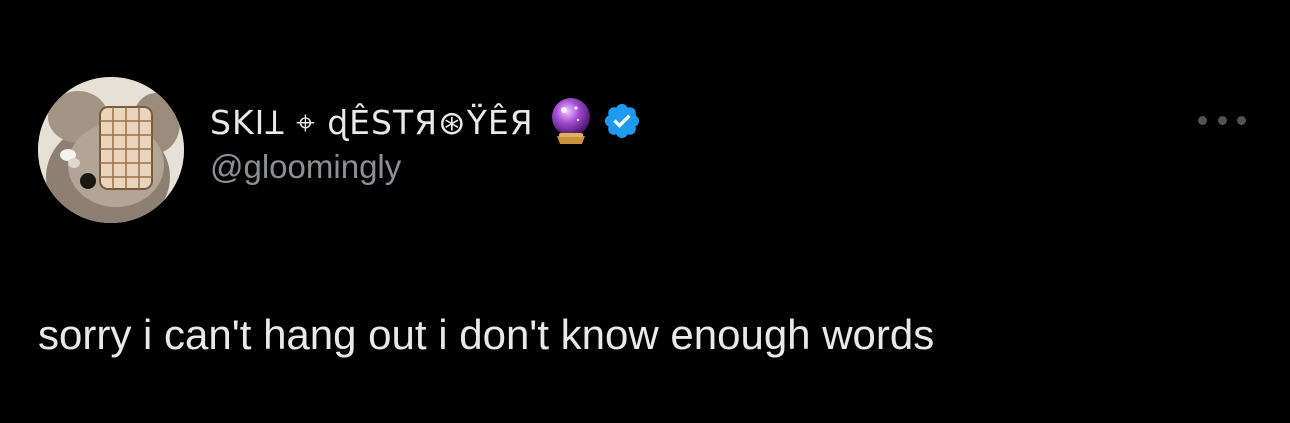  I want to click on author-handle: @gloomingly, so click(426, 167).